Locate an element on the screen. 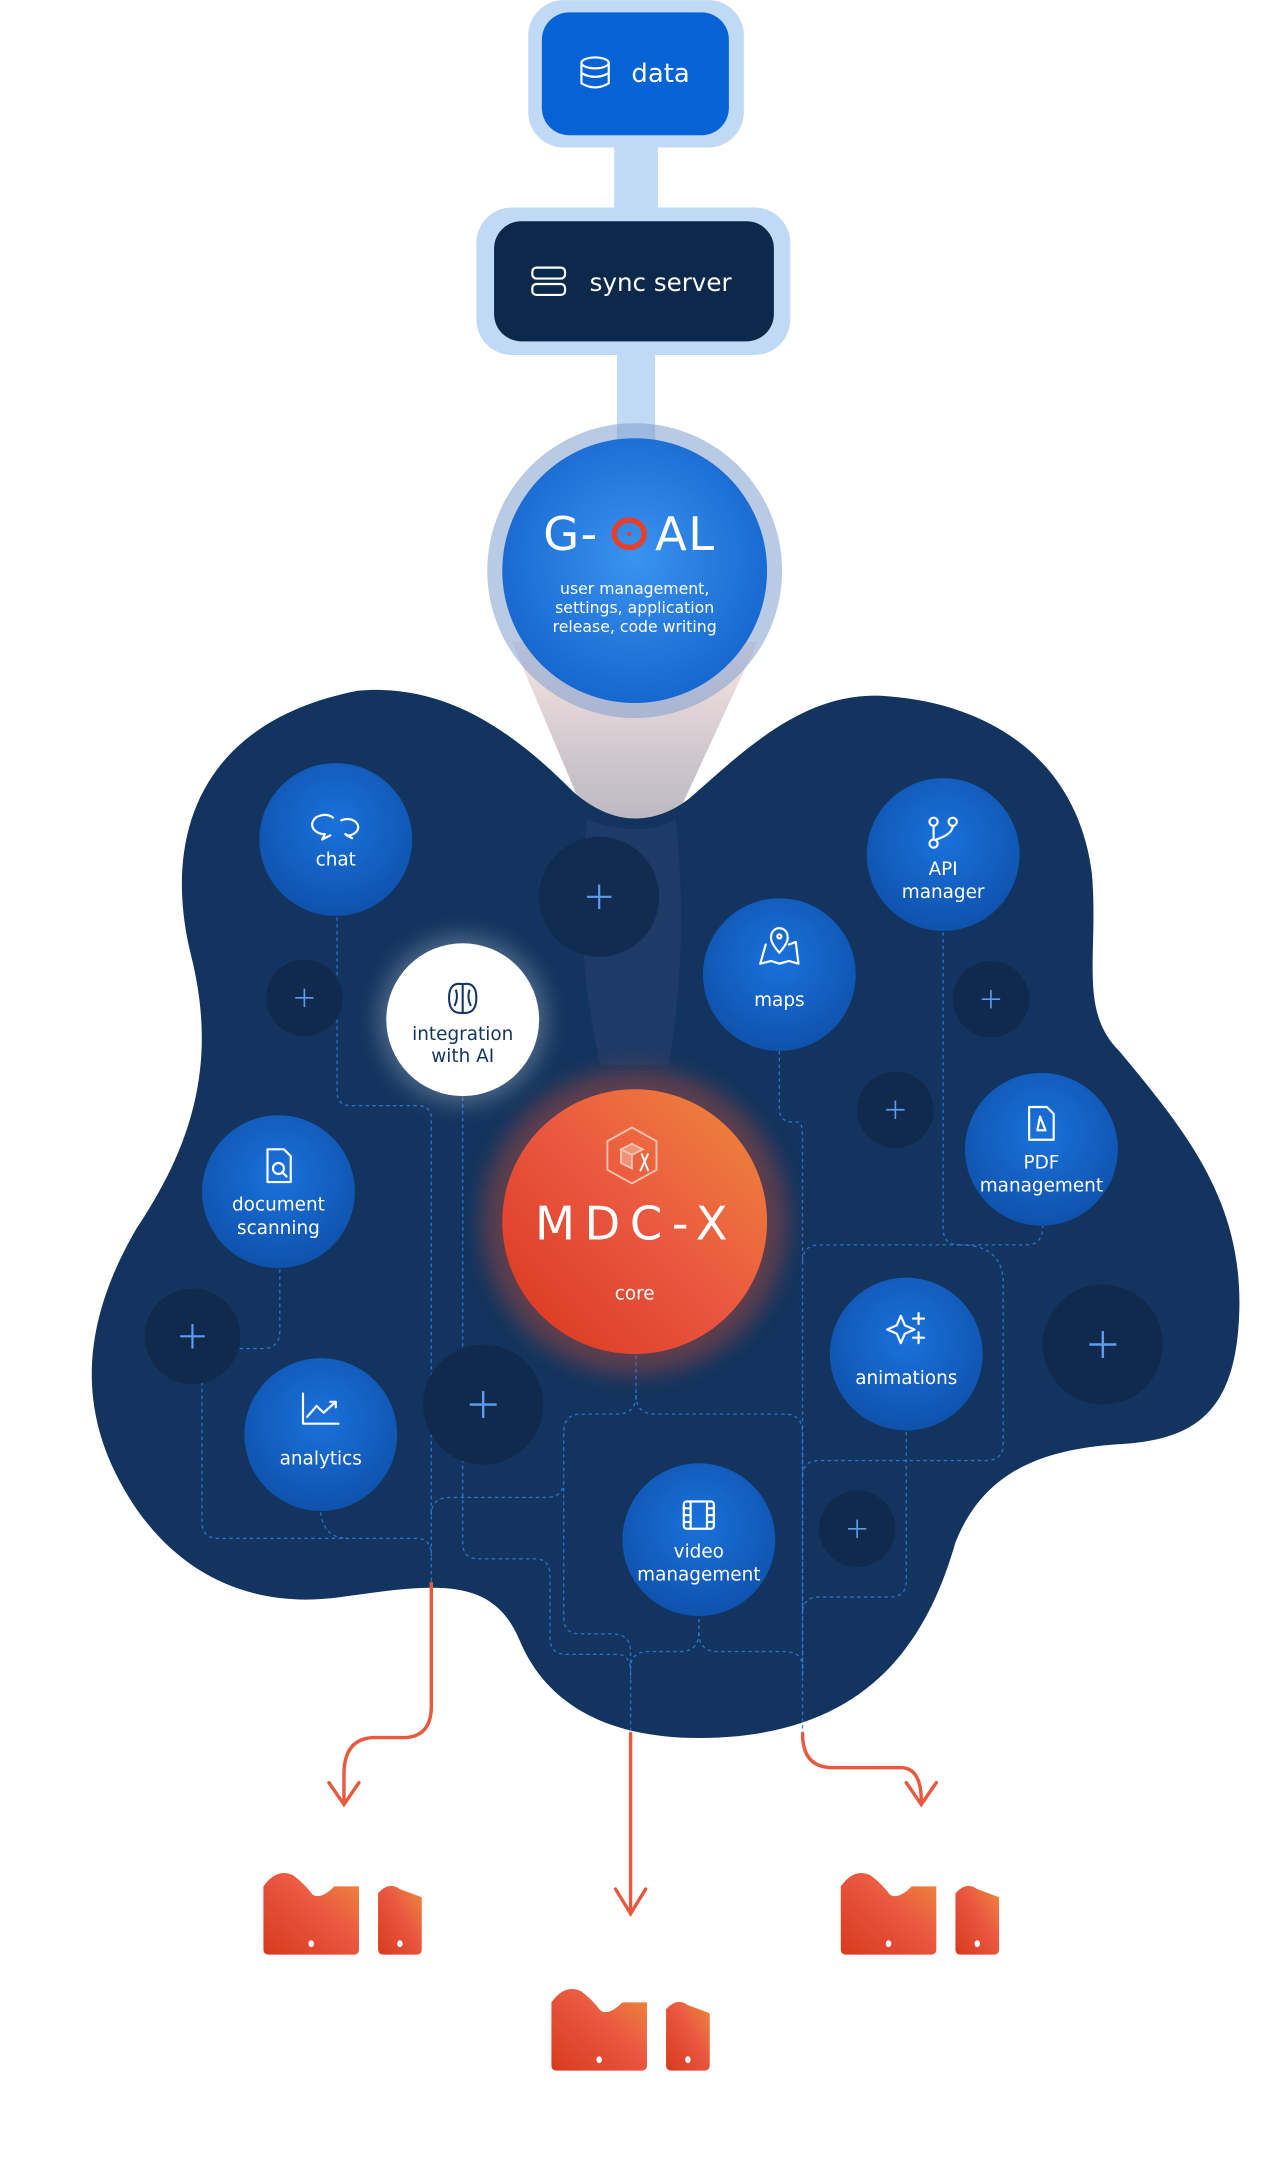 This screenshot has width=1283, height=2169. module-document-scanning: document scanning is located at coordinates (278, 1192).